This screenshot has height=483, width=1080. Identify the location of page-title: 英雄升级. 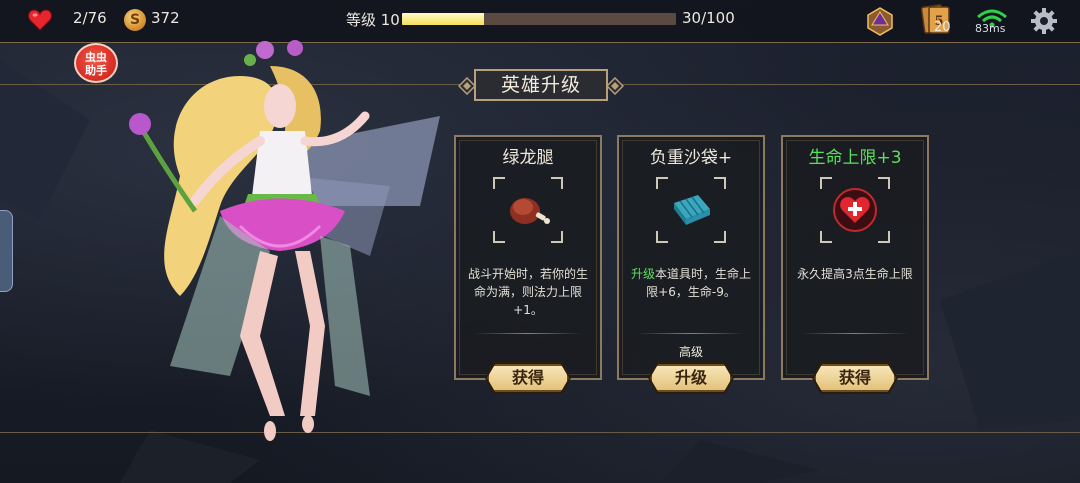
(541, 85).